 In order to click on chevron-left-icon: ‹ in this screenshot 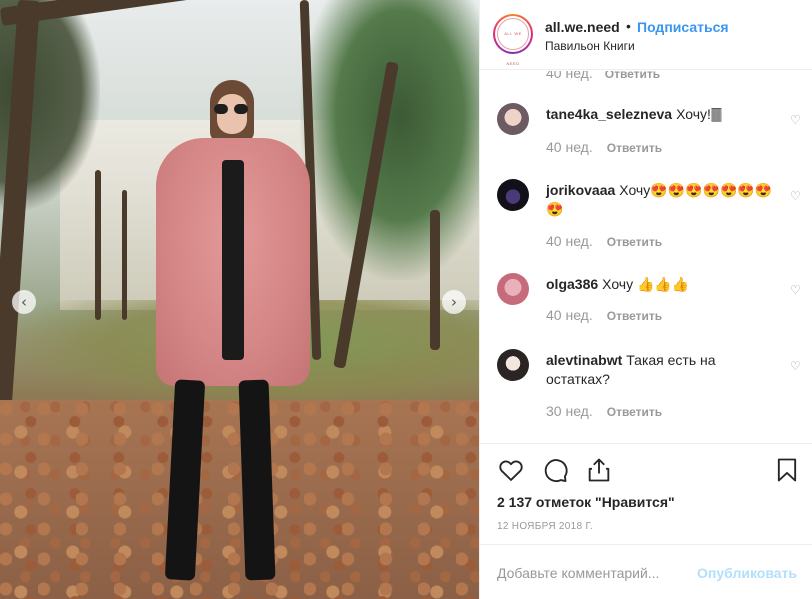, I will do `click(24, 302)`.